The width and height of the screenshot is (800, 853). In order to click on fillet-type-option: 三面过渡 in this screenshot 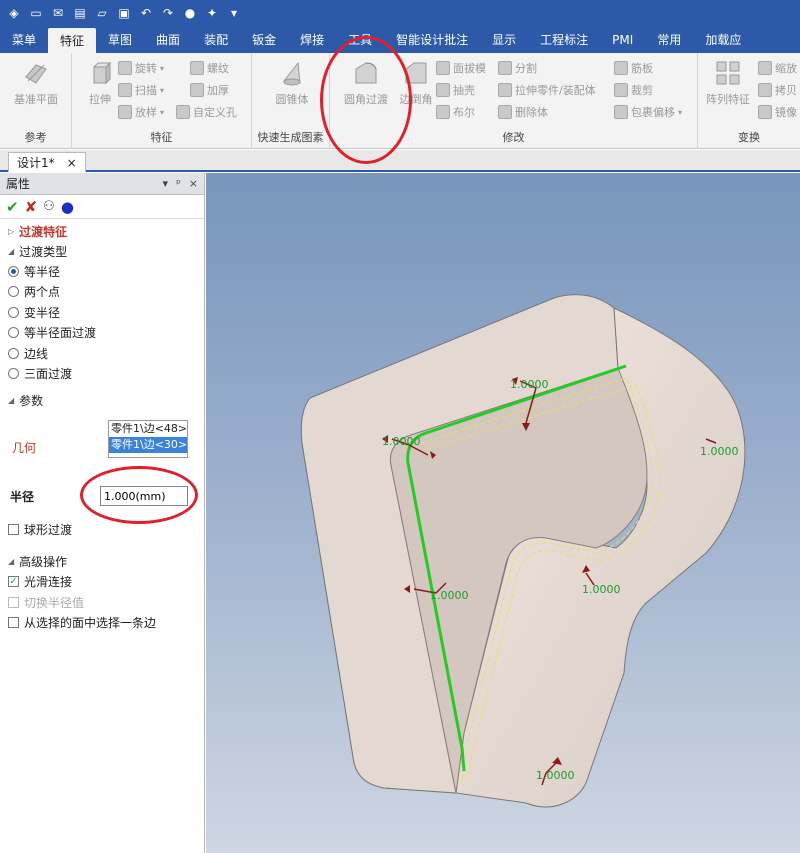, I will do `click(102, 374)`.